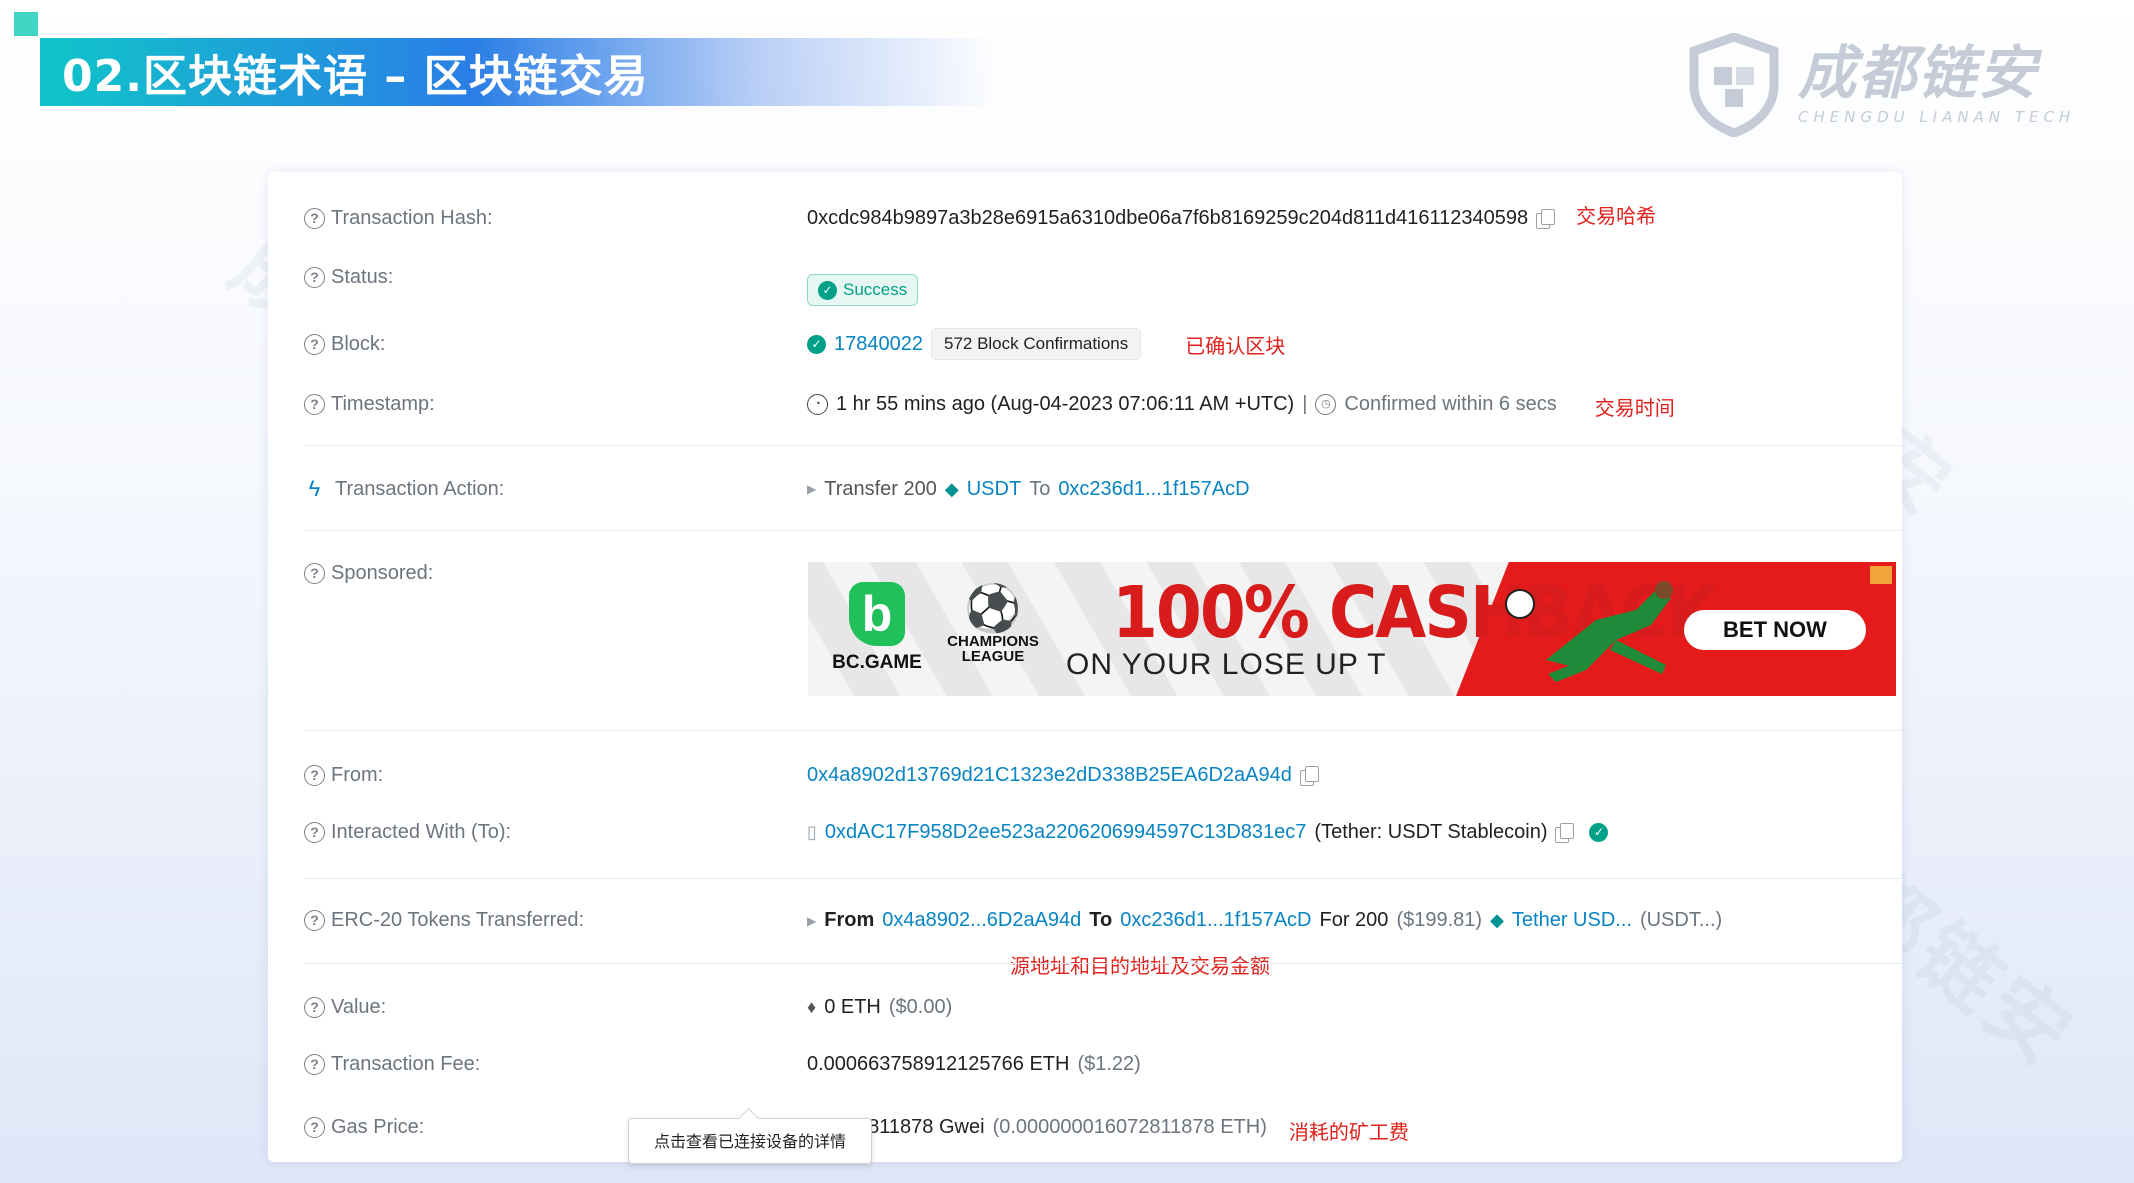 The image size is (2134, 1183). Describe the element at coordinates (1140, 966) in the screenshot. I see `annotation-erc20: 源地址和目的地址及交易金额` at that location.